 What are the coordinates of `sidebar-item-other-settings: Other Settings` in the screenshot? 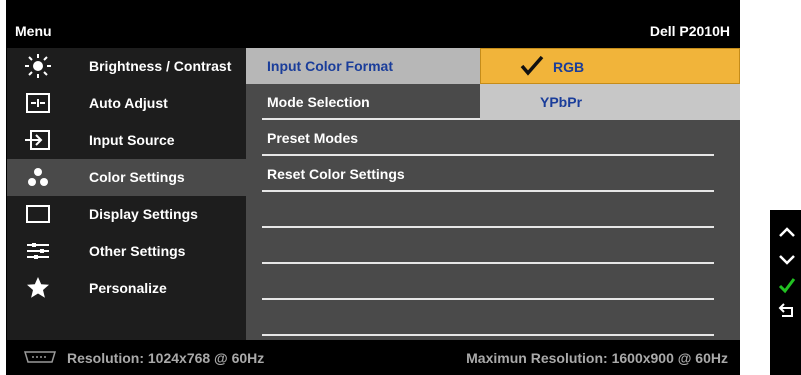 It's located at (126, 251).